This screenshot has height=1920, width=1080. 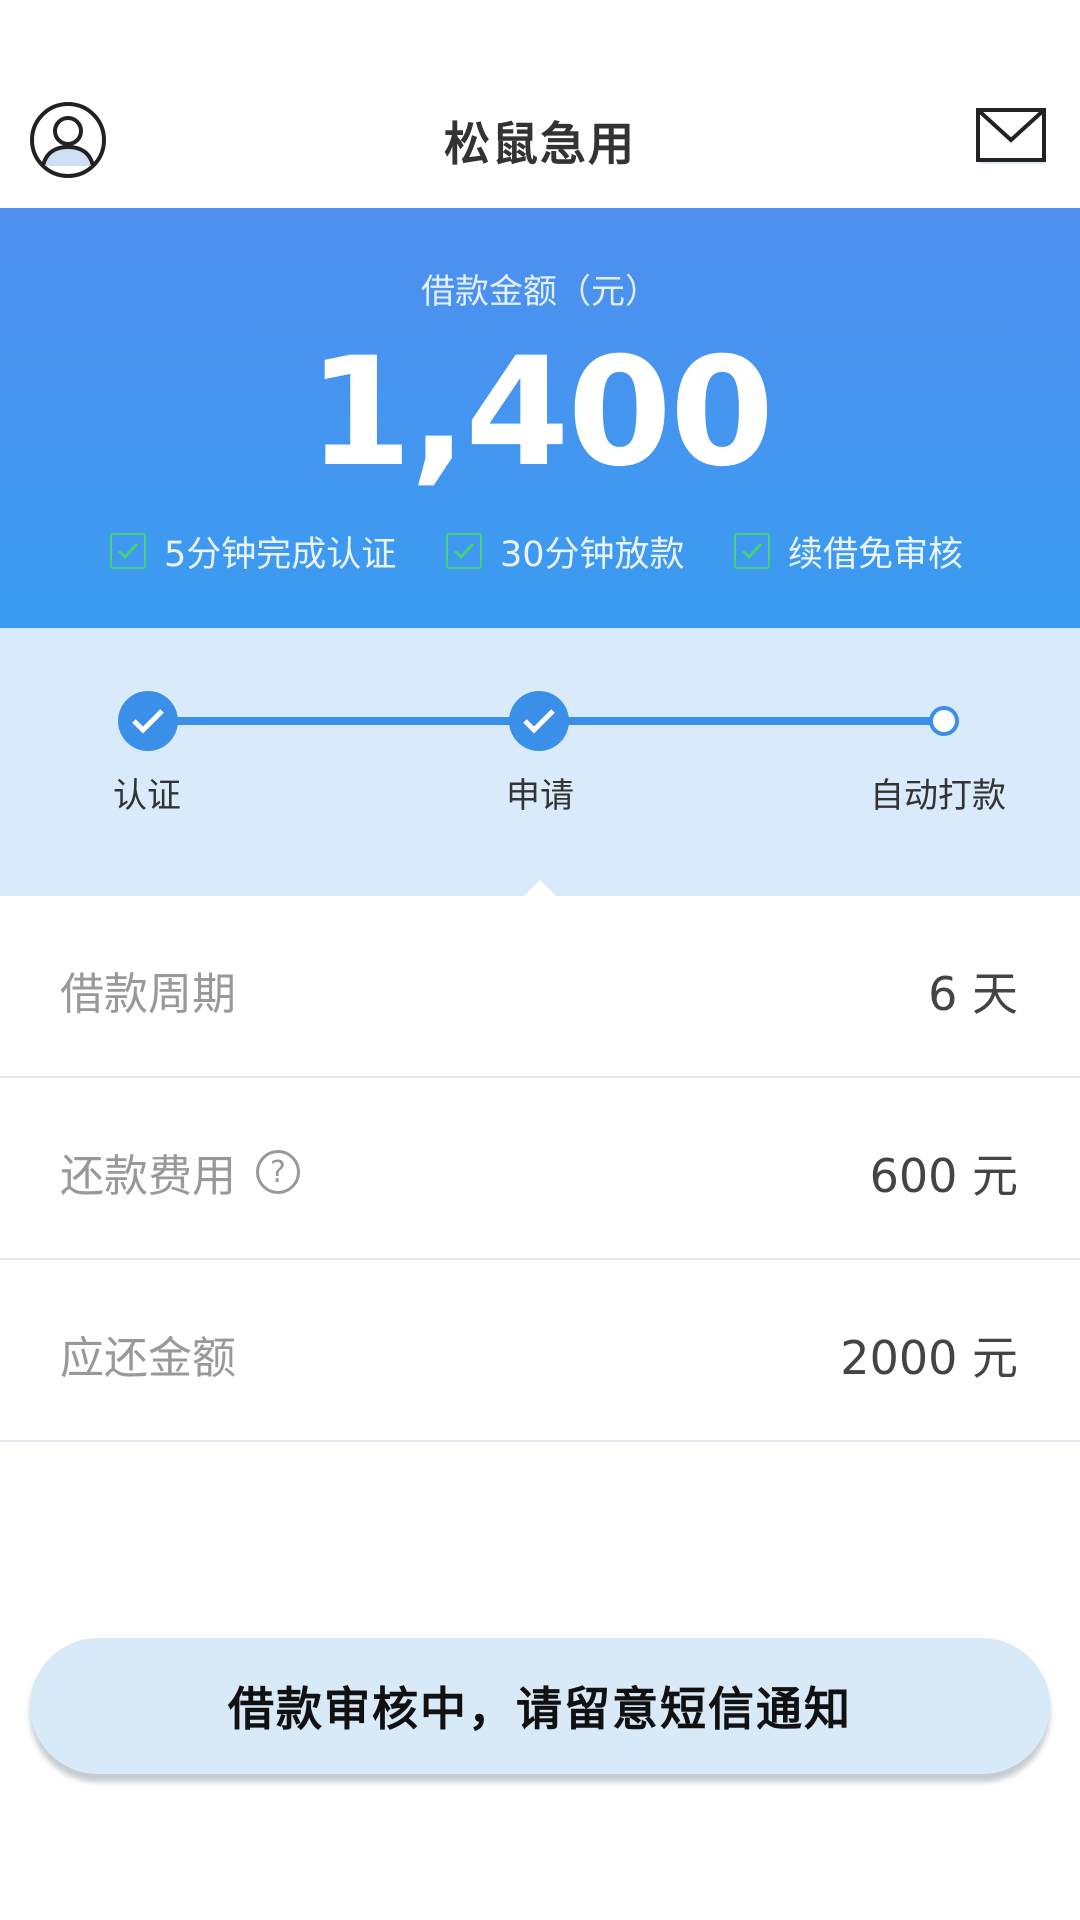 What do you see at coordinates (540, 1351) in the screenshot?
I see `detail-row-total: 应还金额 2000 元` at bounding box center [540, 1351].